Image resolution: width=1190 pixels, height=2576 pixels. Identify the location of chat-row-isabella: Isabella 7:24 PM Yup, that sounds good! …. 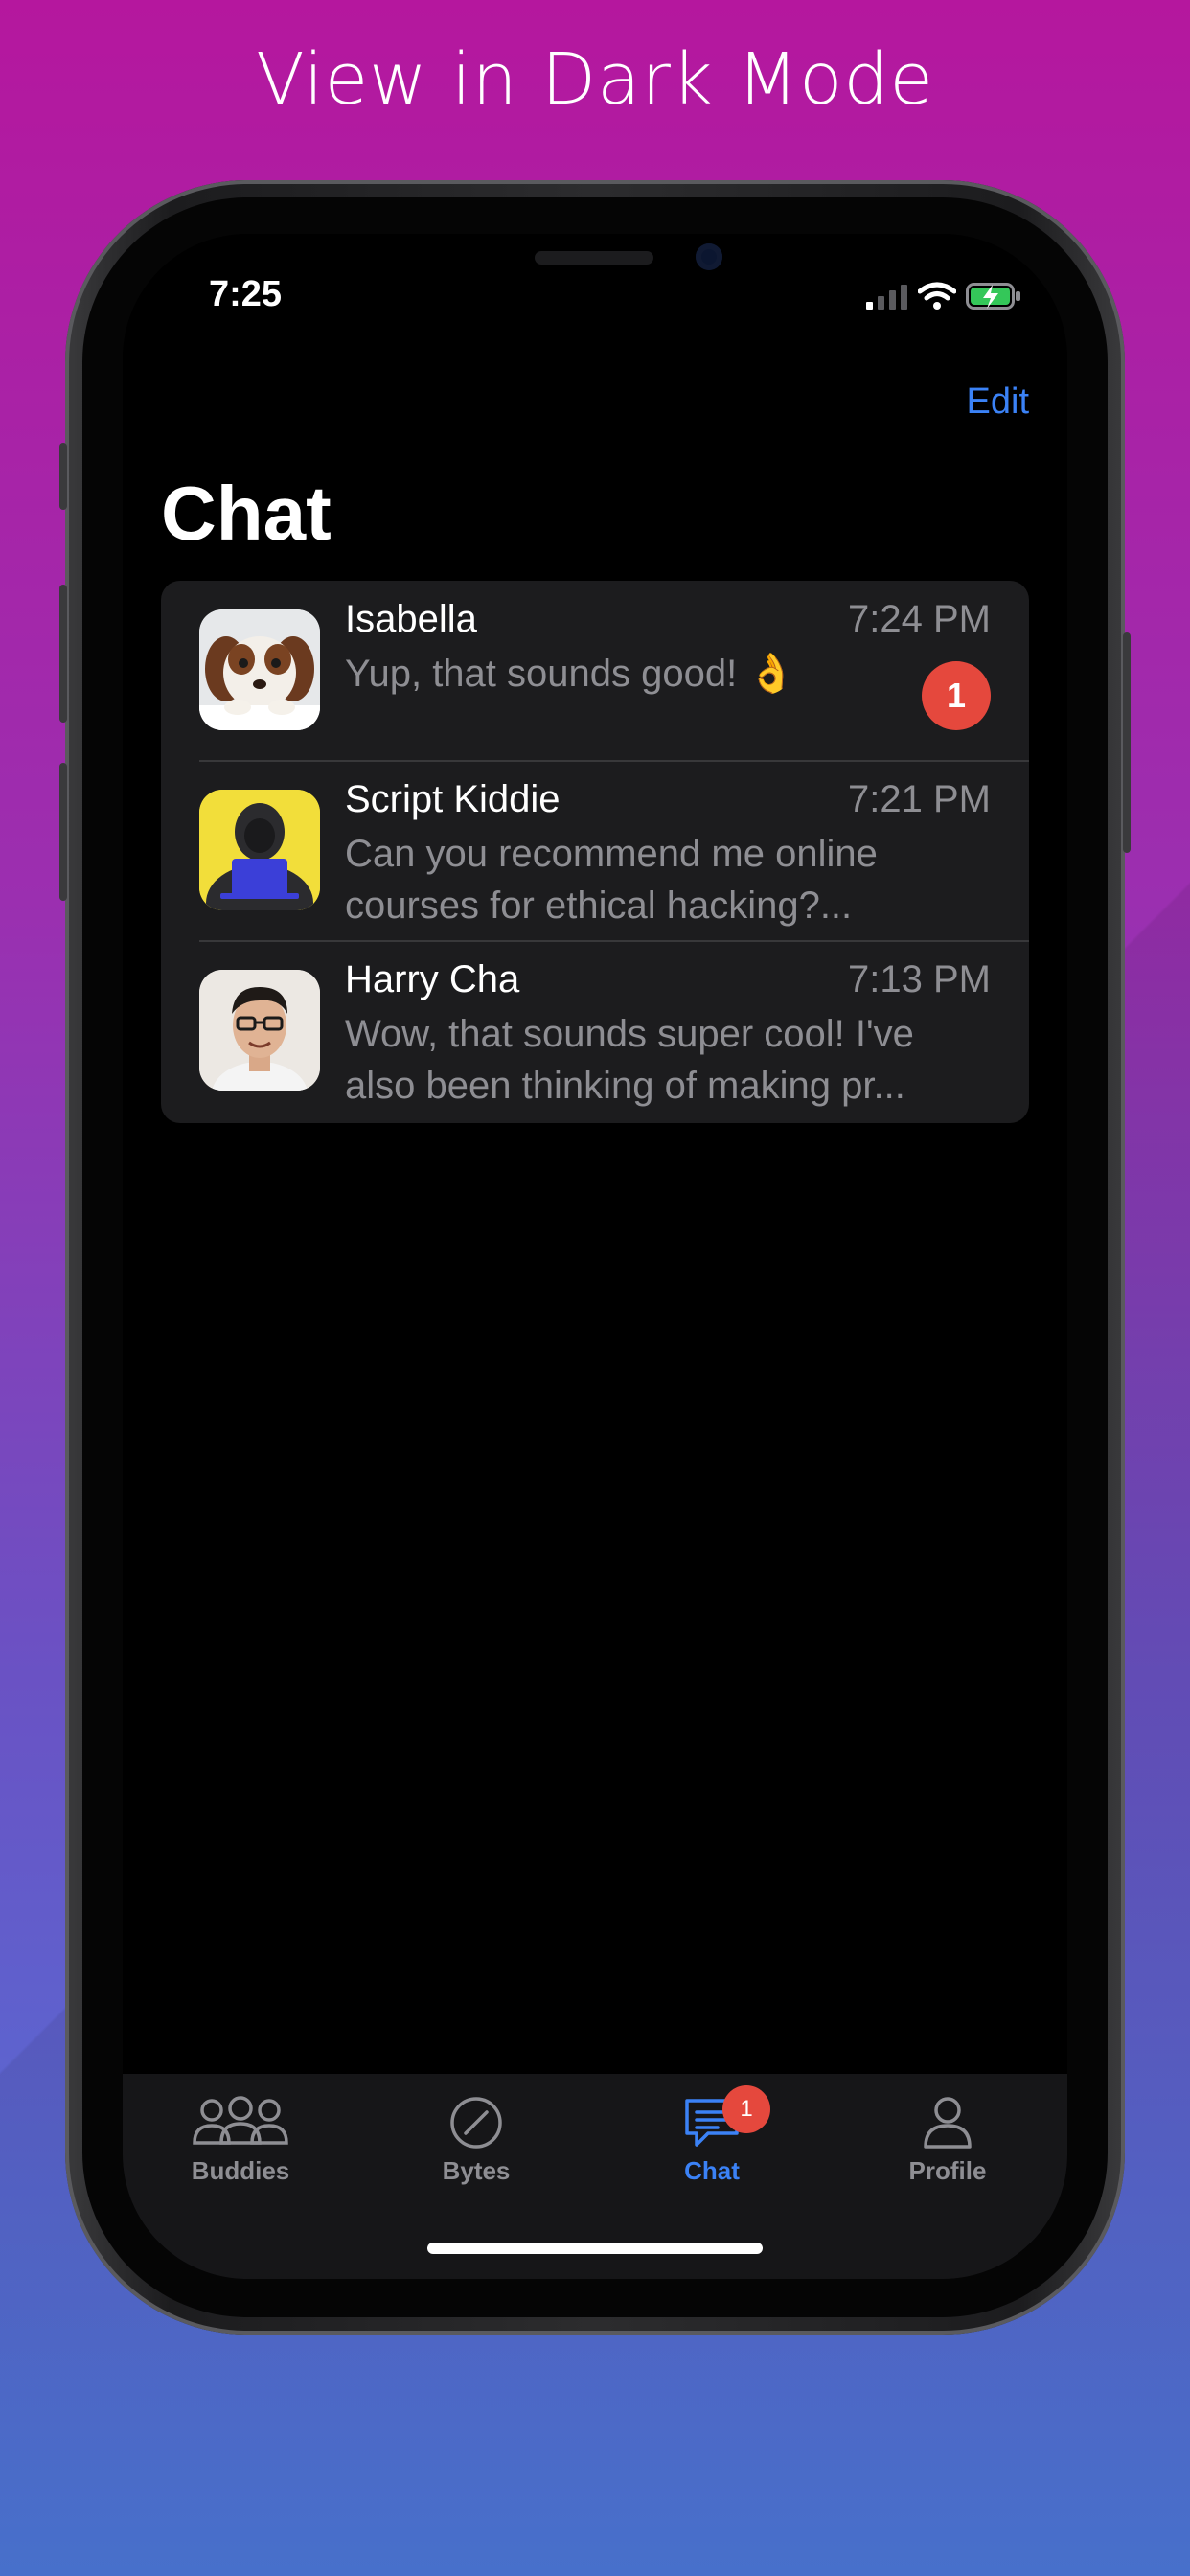
(595, 671).